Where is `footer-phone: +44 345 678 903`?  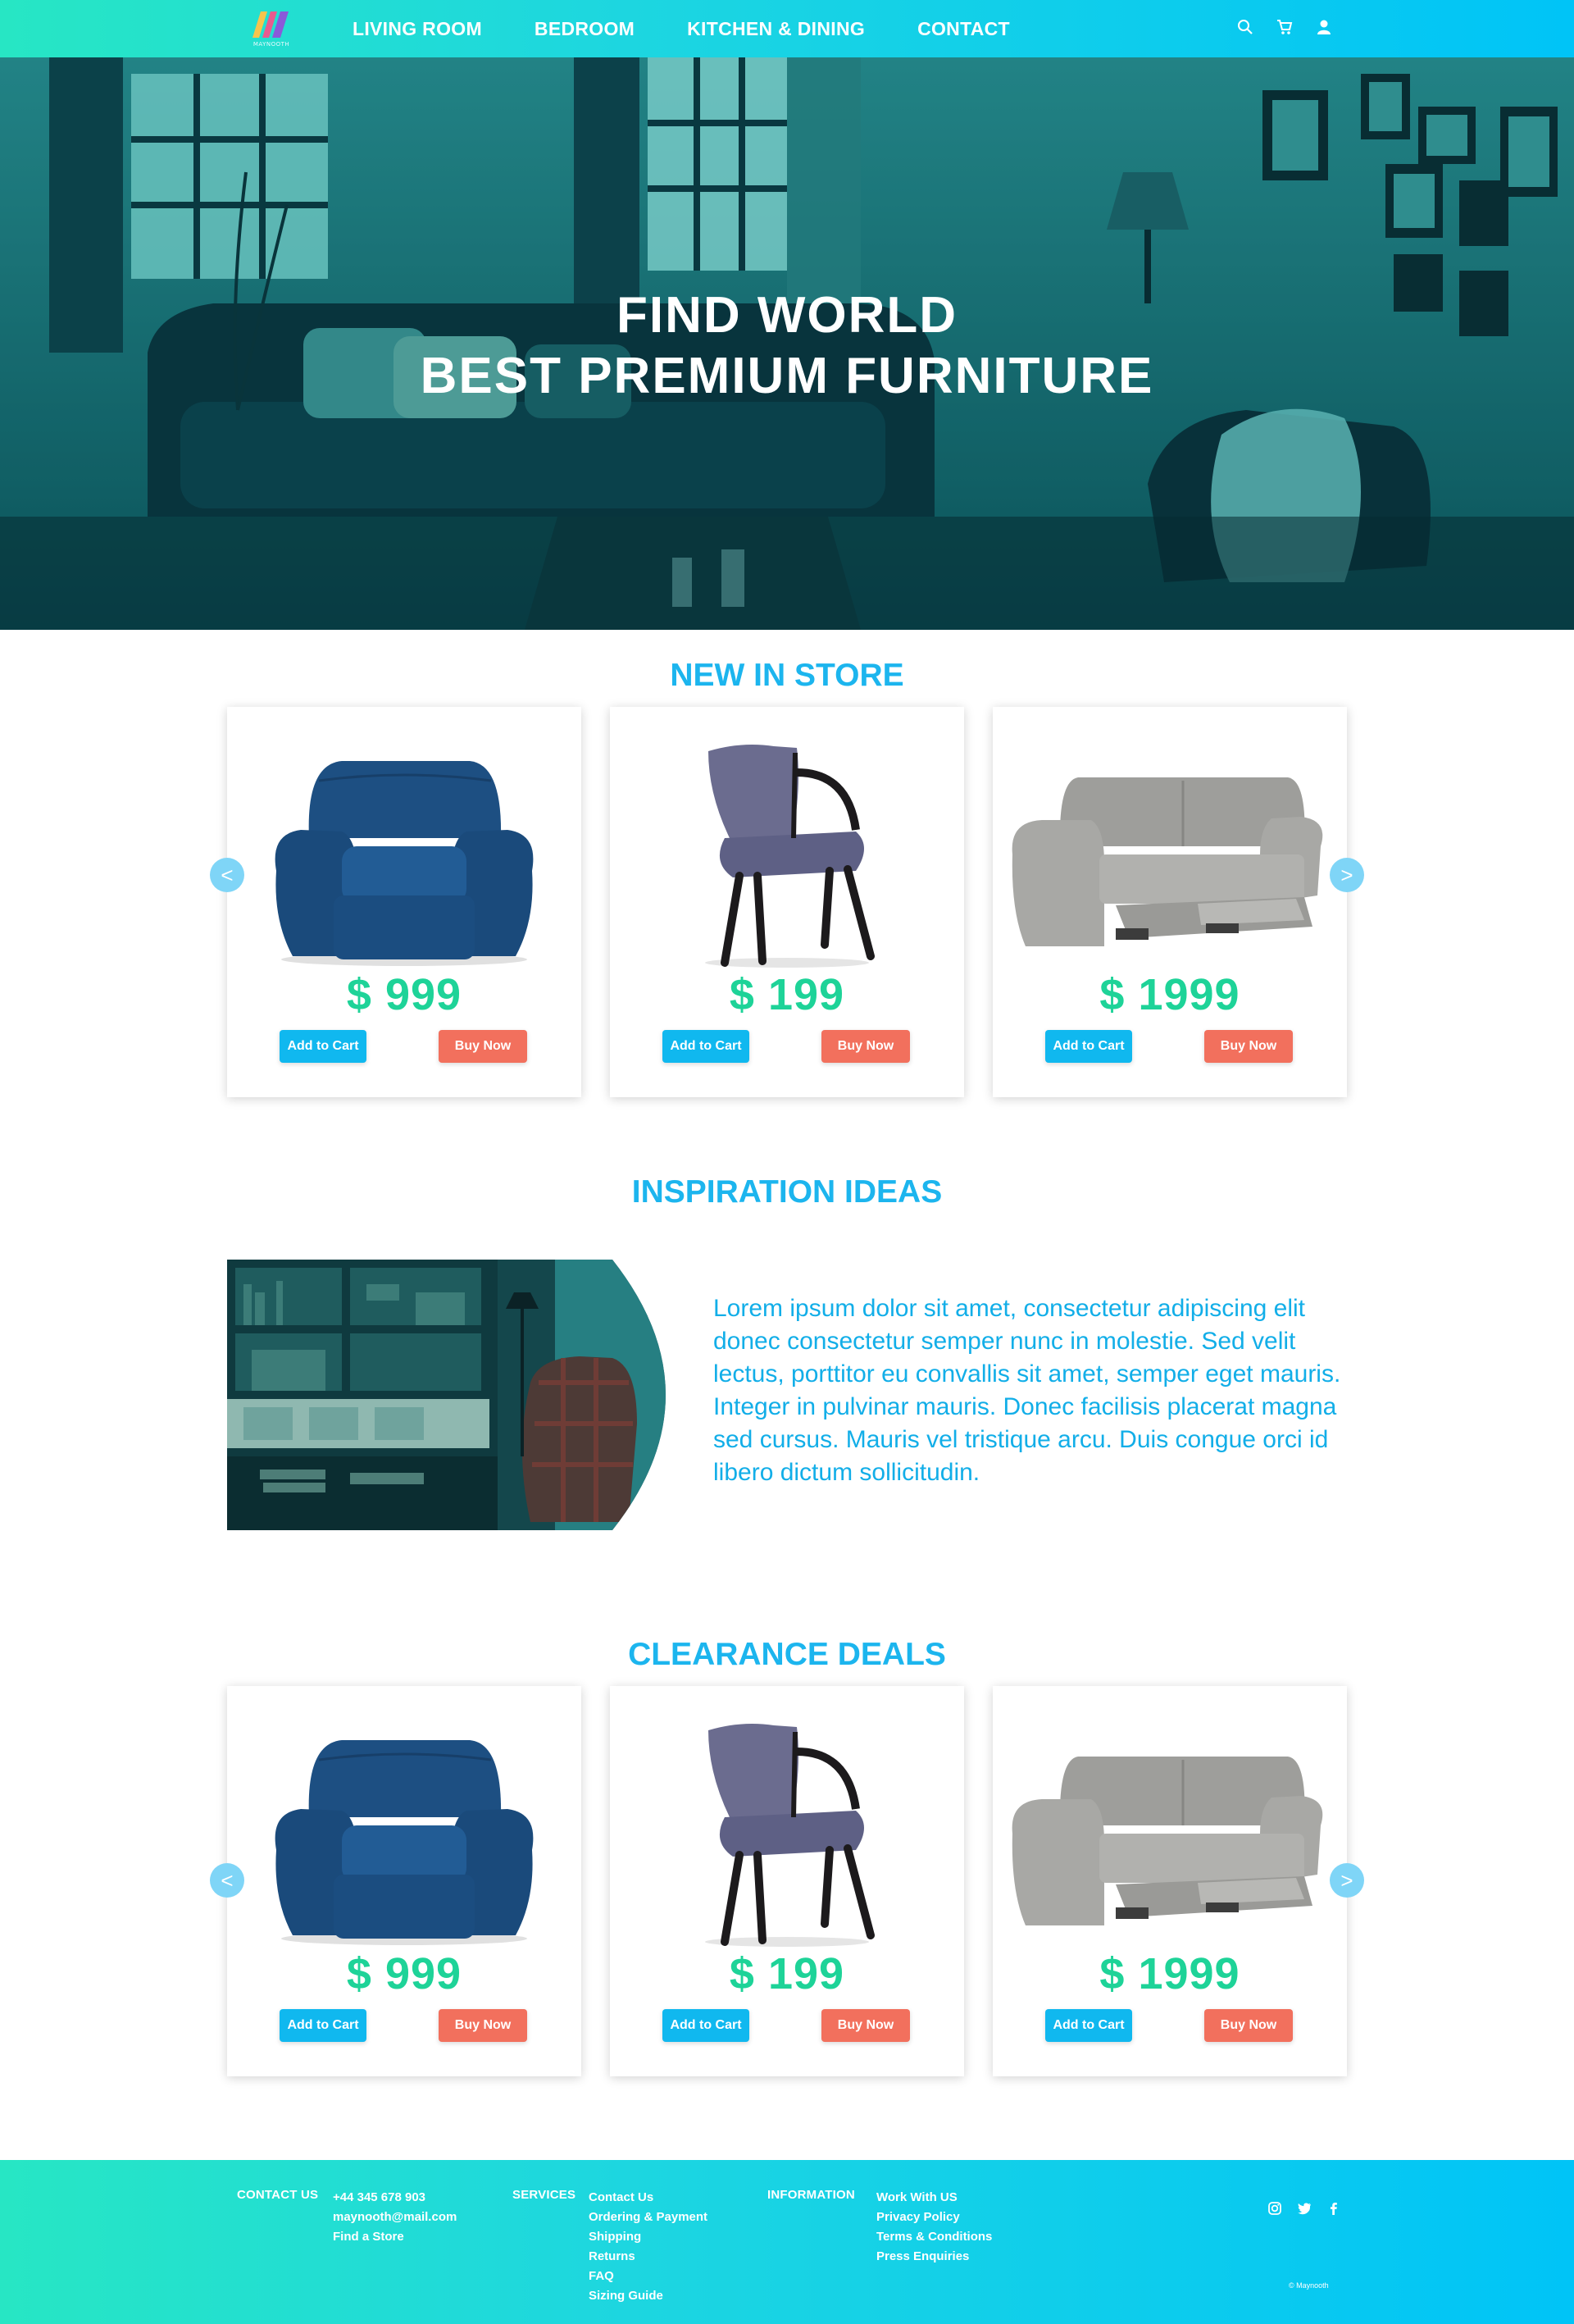 footer-phone: +44 345 678 903 is located at coordinates (395, 2198).